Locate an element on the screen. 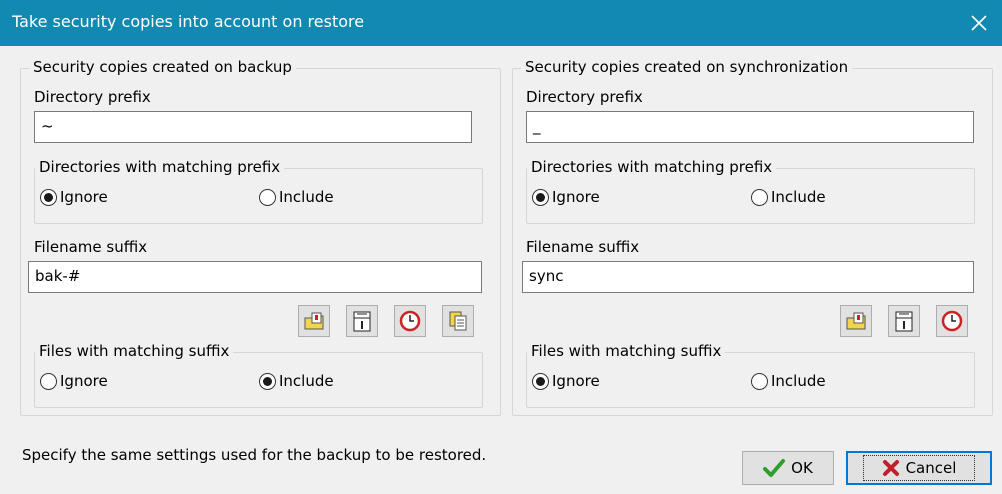  sync-files-ignore-radio: Ignore is located at coordinates (566, 381).